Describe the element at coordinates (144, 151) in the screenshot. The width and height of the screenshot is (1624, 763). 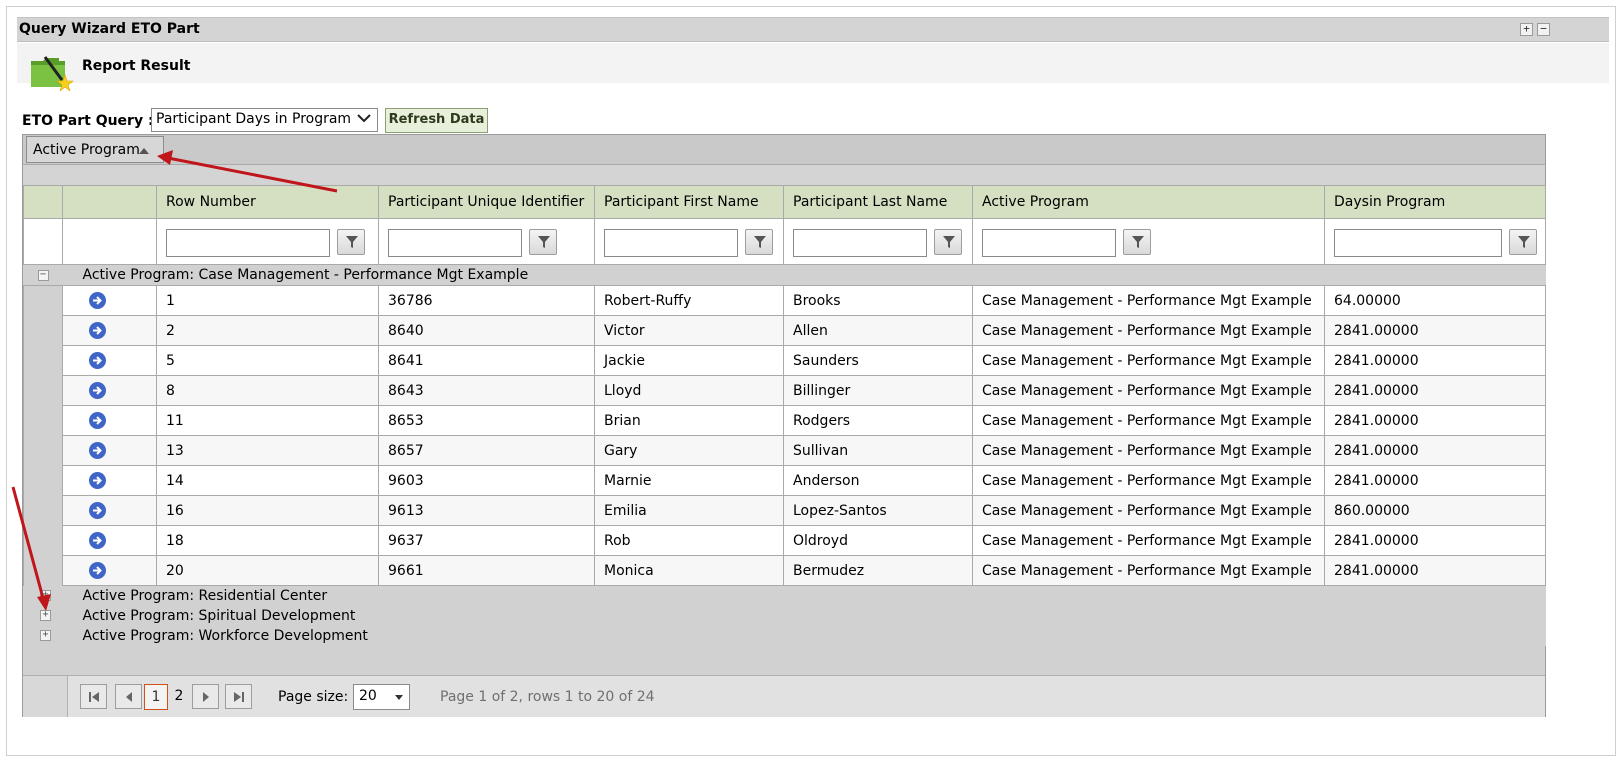
I see `sort-ascending-icon` at that location.